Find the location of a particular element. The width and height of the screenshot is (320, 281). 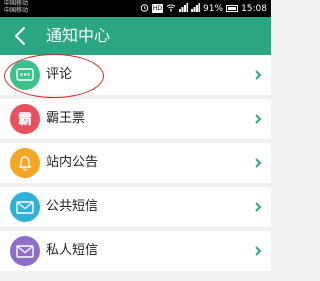

comment-dots-icon is located at coordinates (25, 75).